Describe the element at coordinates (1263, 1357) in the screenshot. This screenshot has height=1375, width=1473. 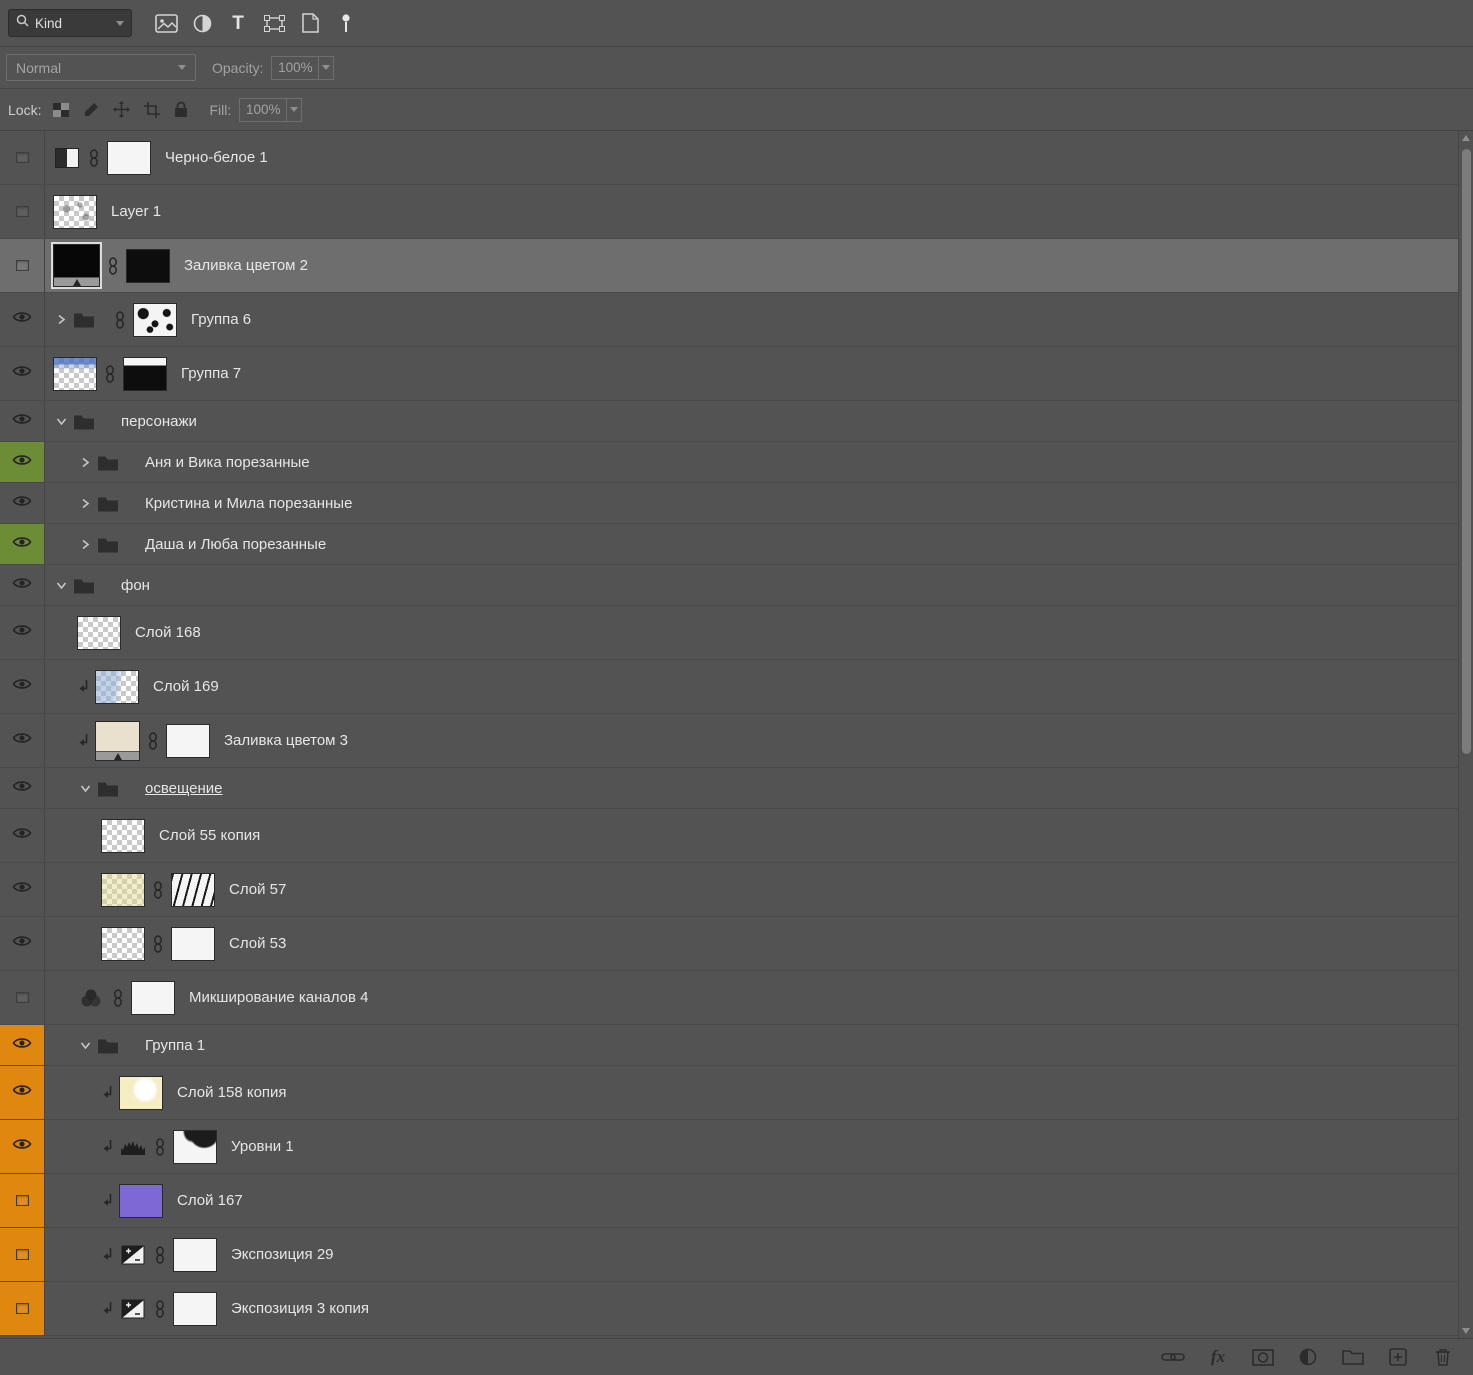
I see `add-layer-mask-icon` at that location.